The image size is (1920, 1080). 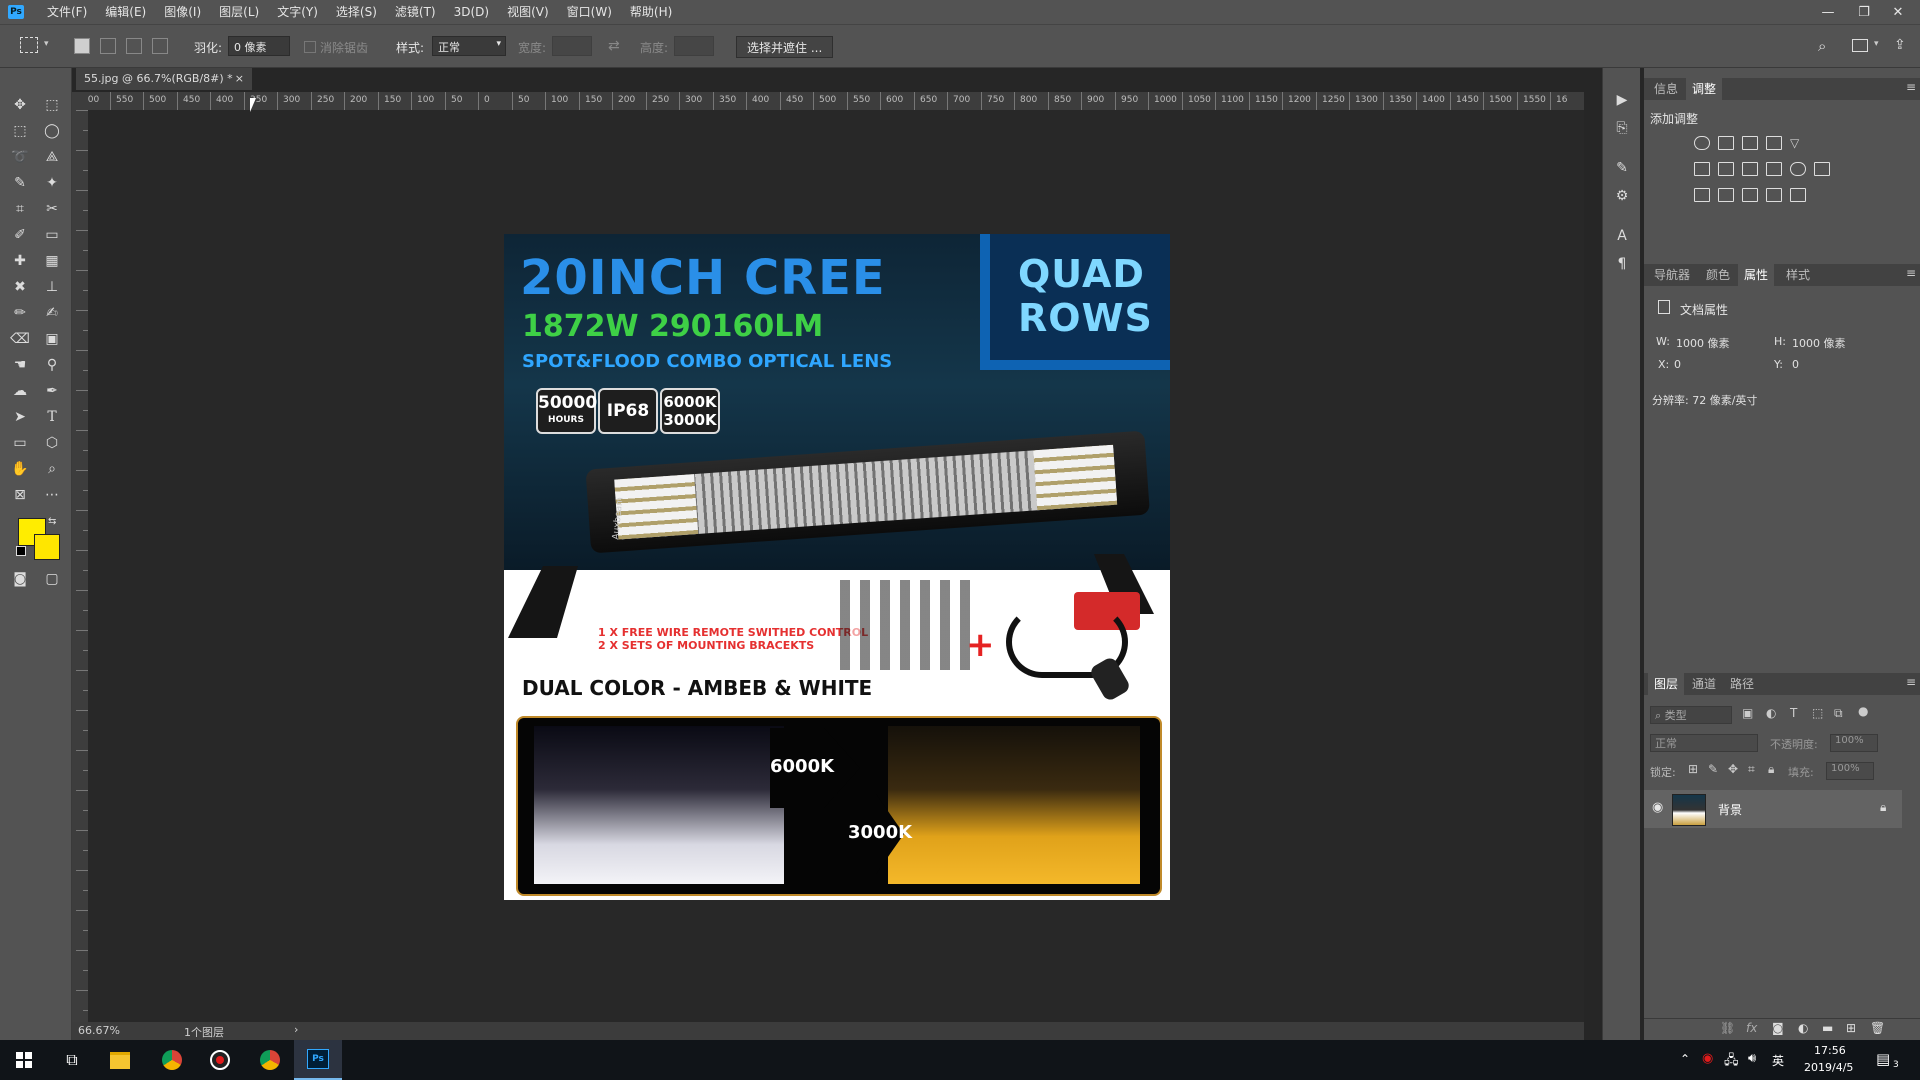 I want to click on chrome-icon, so click(x=172, y=1060).